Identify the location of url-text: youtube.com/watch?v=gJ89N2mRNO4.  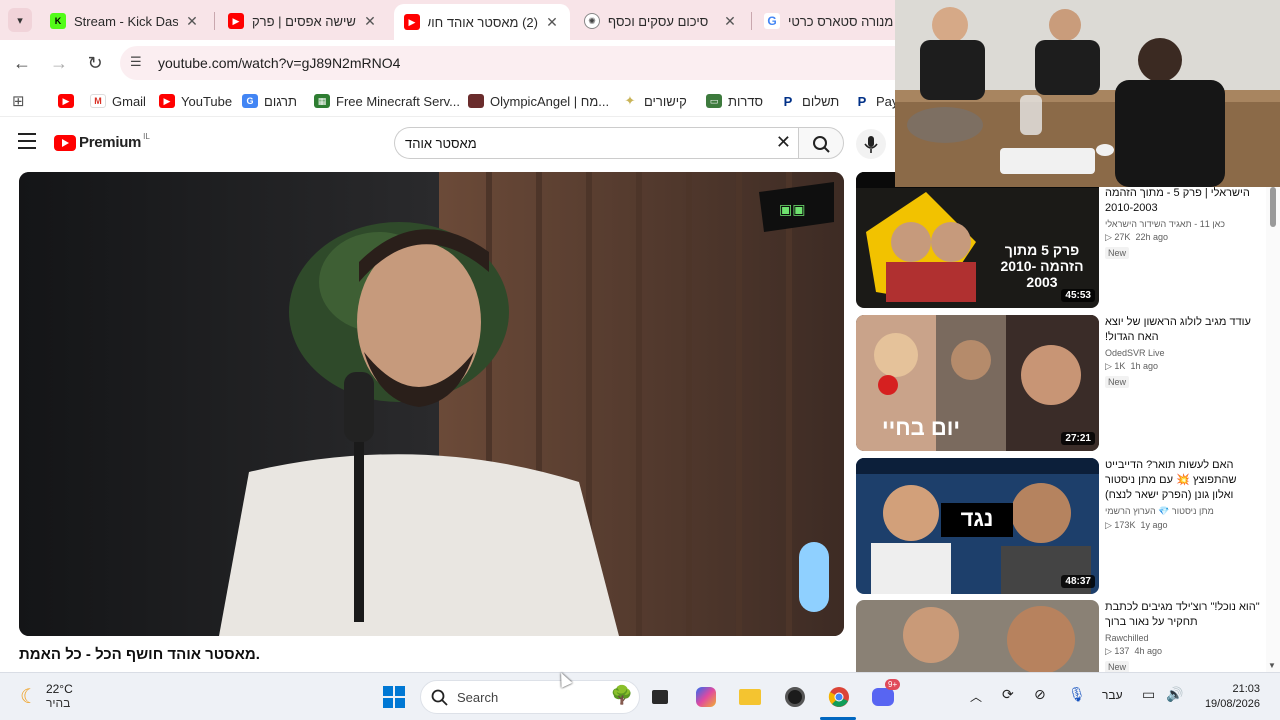
(279, 63).